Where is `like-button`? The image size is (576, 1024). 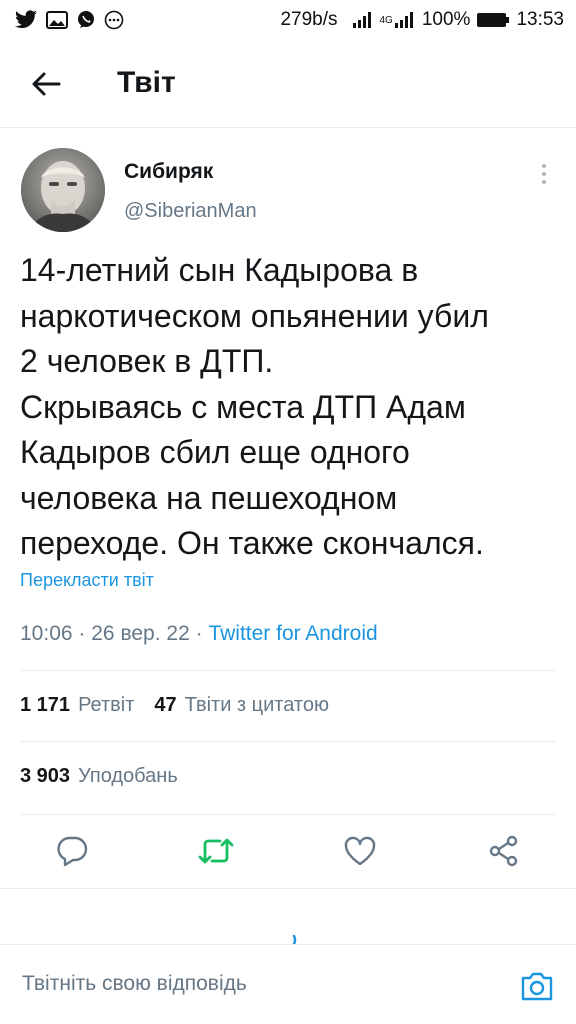 like-button is located at coordinates (360, 851).